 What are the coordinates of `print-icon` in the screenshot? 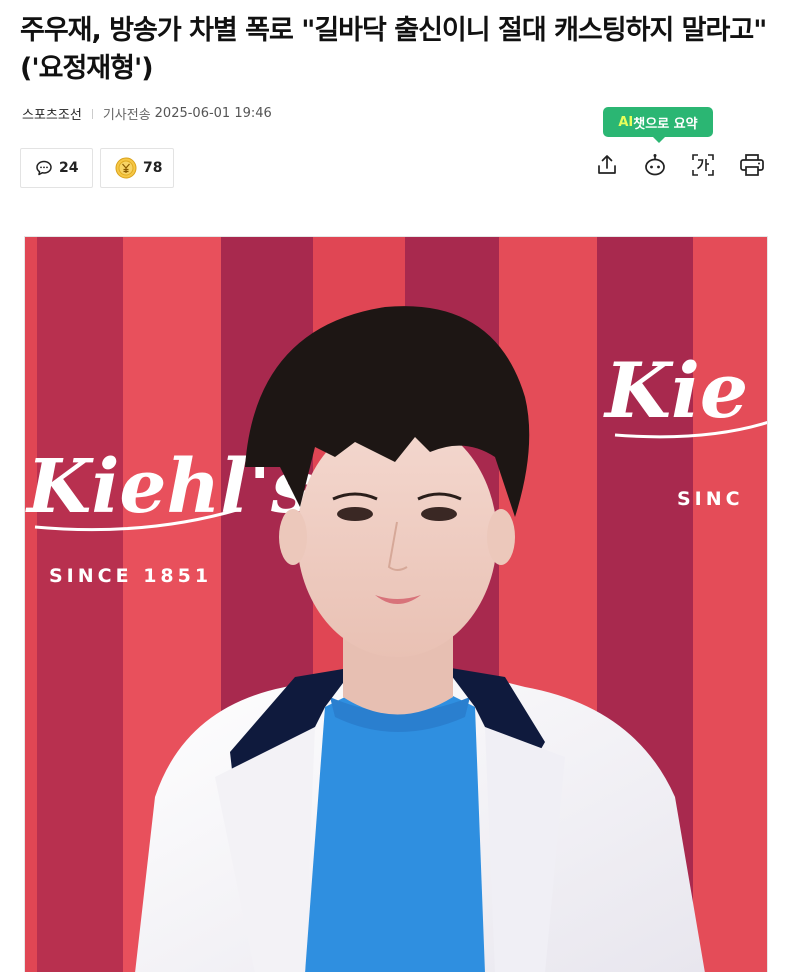 It's located at (752, 165).